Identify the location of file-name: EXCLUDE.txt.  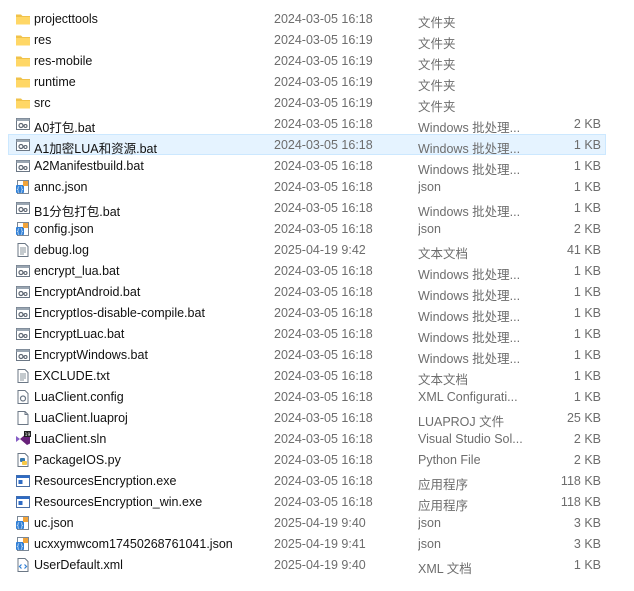
(72, 376).